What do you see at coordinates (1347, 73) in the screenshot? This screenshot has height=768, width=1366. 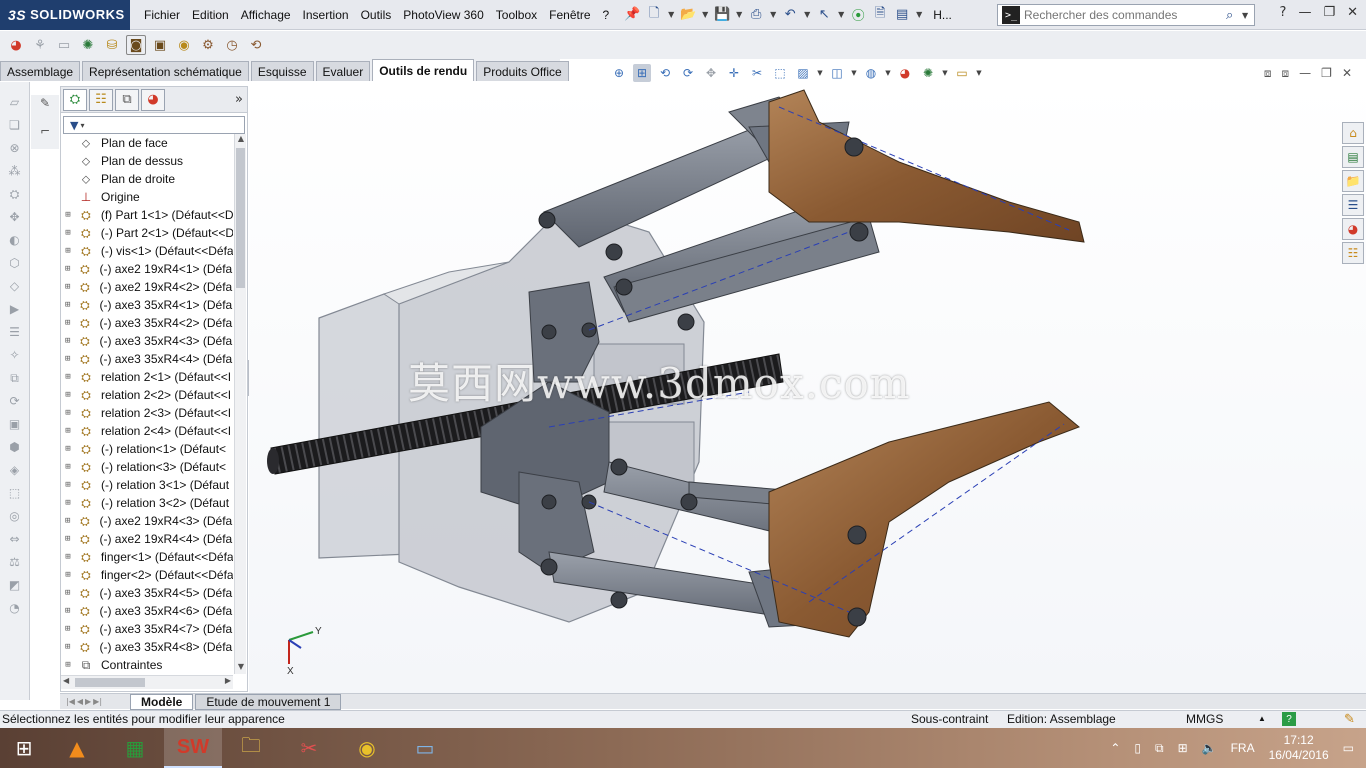 I see `close-icon: ✕` at bounding box center [1347, 73].